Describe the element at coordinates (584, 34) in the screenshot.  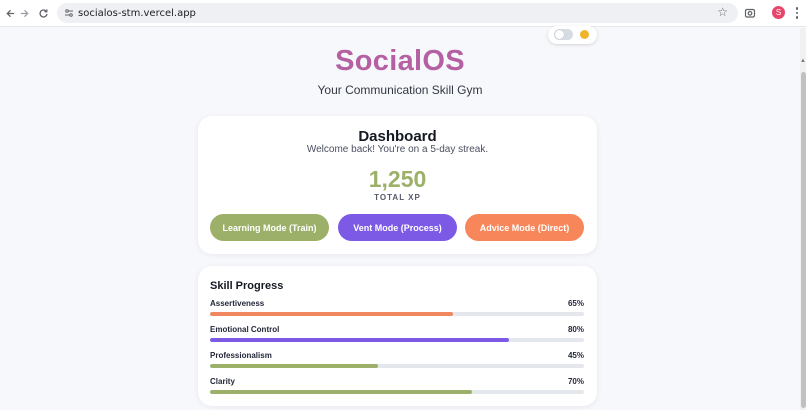
I see `sun-icon` at that location.